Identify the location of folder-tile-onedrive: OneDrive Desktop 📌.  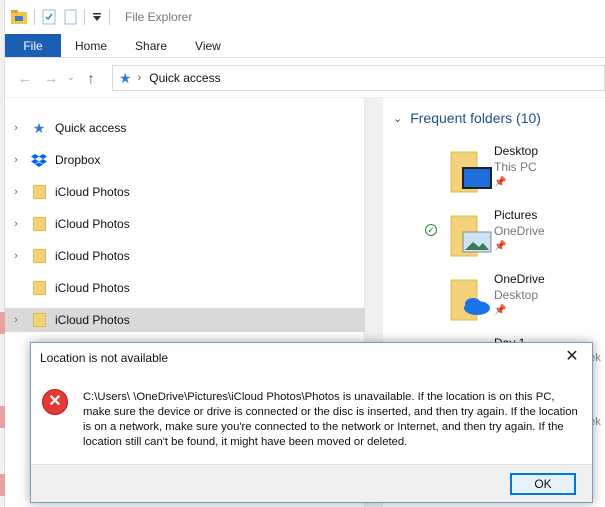
(523, 300).